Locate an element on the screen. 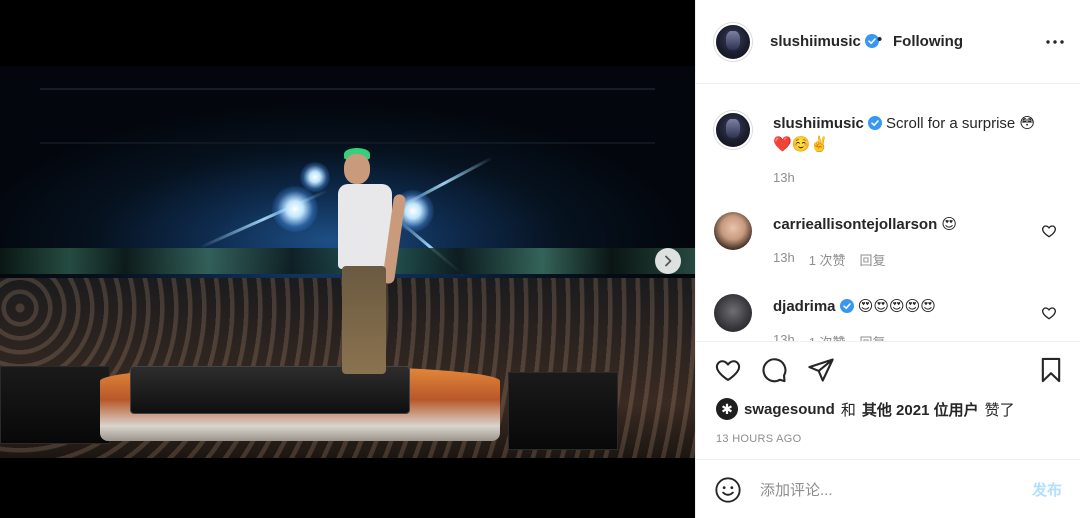  speaker-right is located at coordinates (563, 411).